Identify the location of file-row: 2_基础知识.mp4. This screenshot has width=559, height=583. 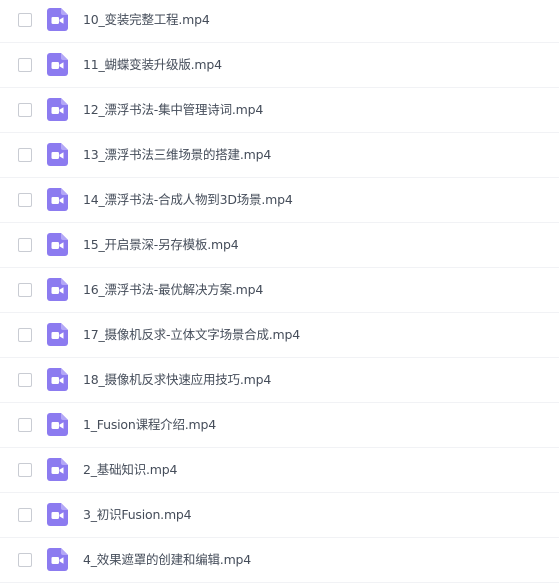
(279, 470).